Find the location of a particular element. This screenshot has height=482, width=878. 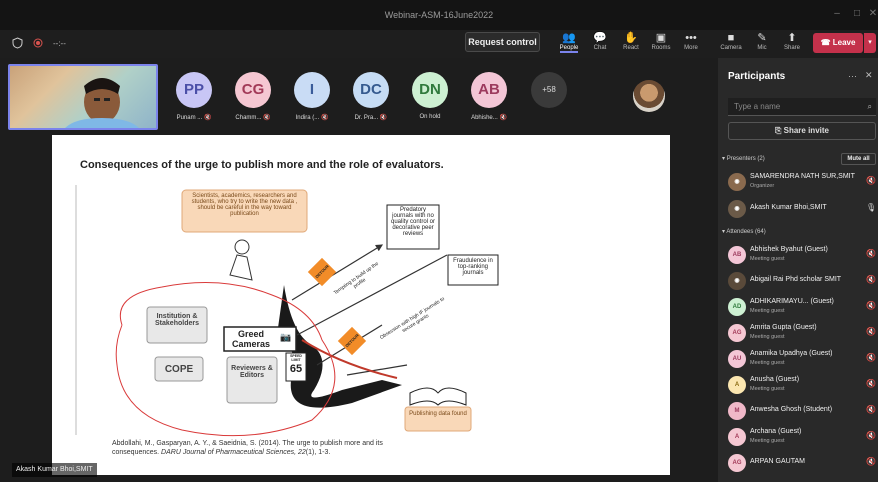

avatar: I is located at coordinates (312, 90).